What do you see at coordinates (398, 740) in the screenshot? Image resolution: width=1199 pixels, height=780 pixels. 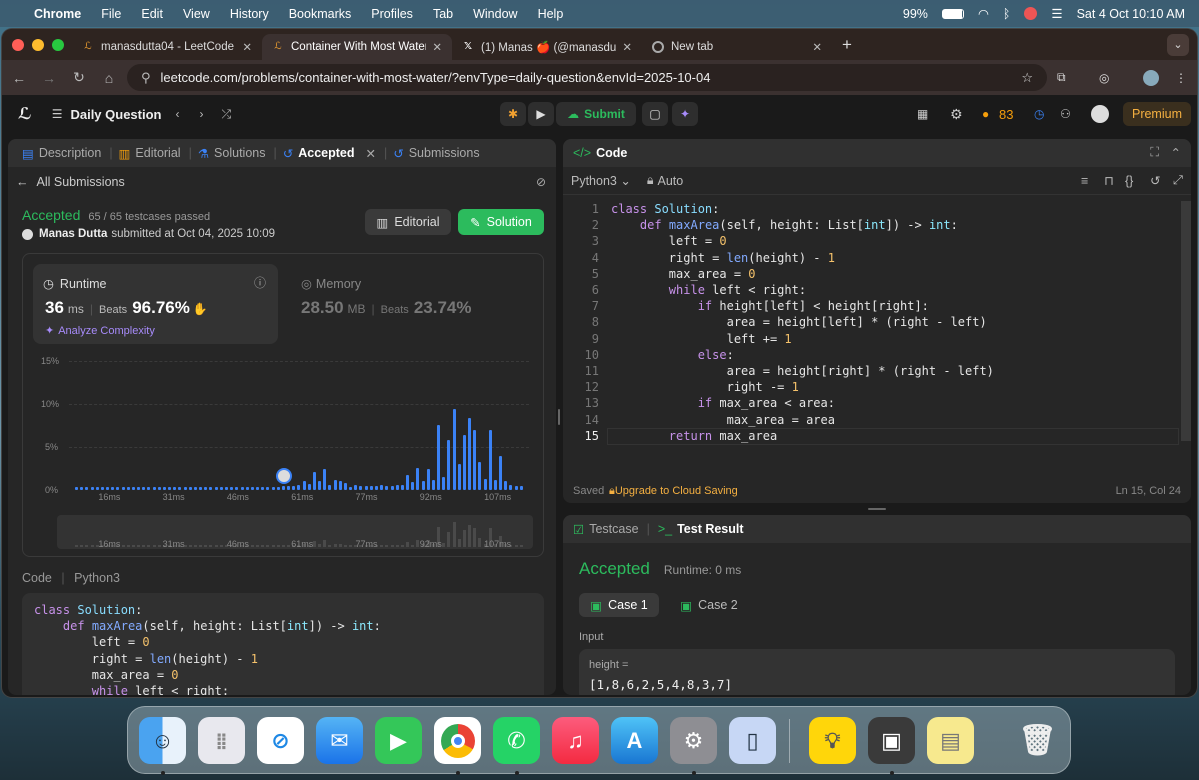 I see `facetime-icon: ▶` at bounding box center [398, 740].